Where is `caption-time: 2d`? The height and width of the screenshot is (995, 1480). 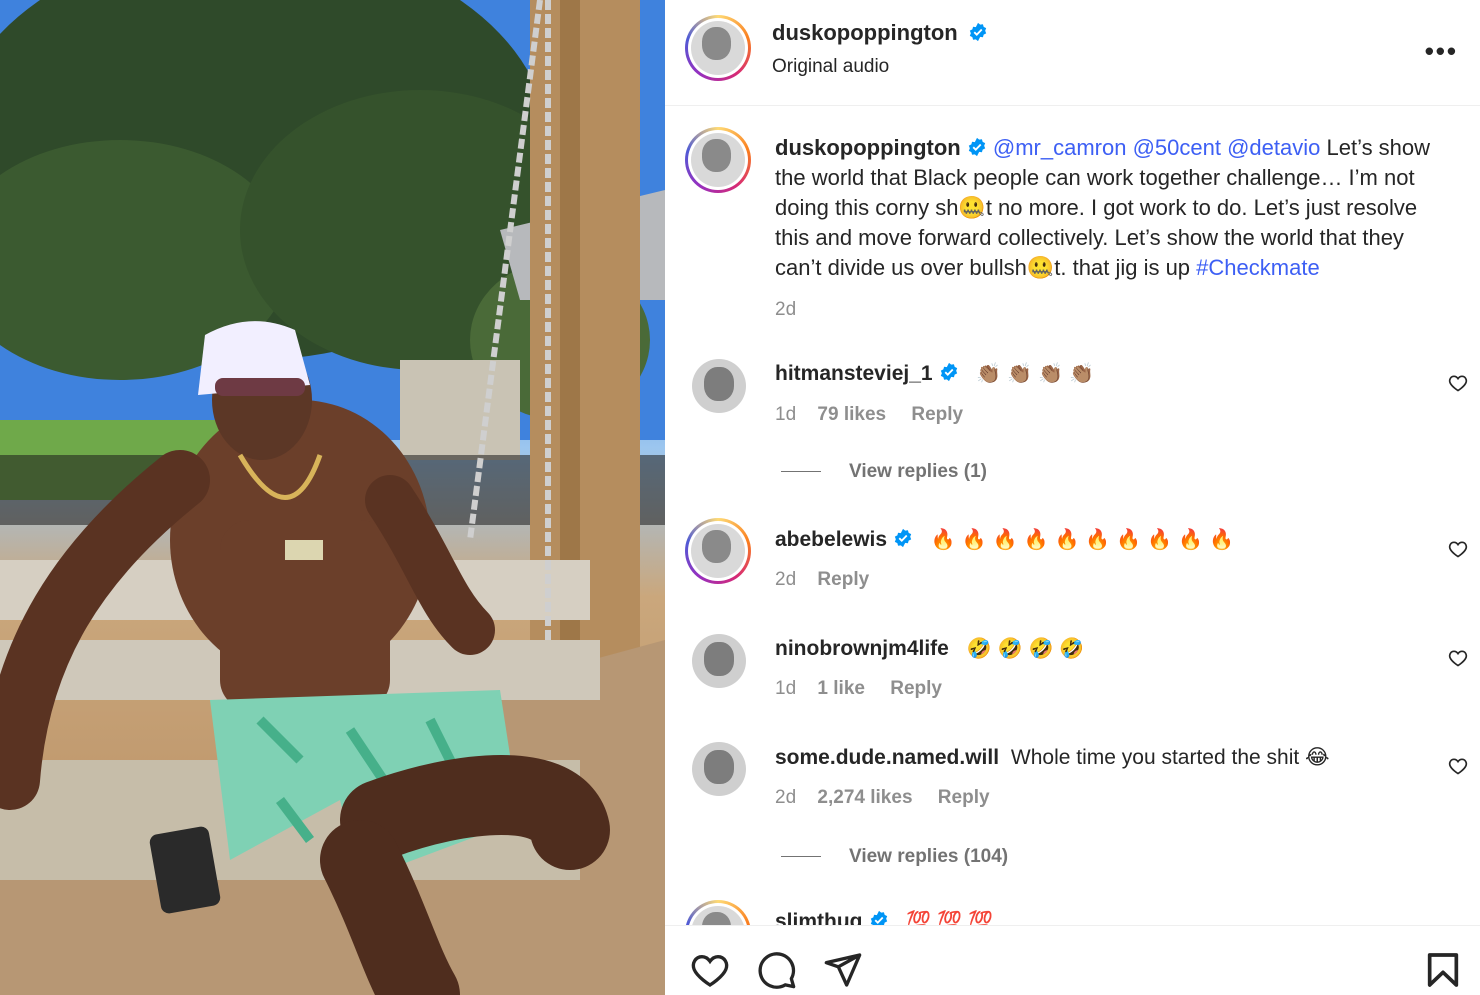
caption-time: 2d is located at coordinates (1112, 310).